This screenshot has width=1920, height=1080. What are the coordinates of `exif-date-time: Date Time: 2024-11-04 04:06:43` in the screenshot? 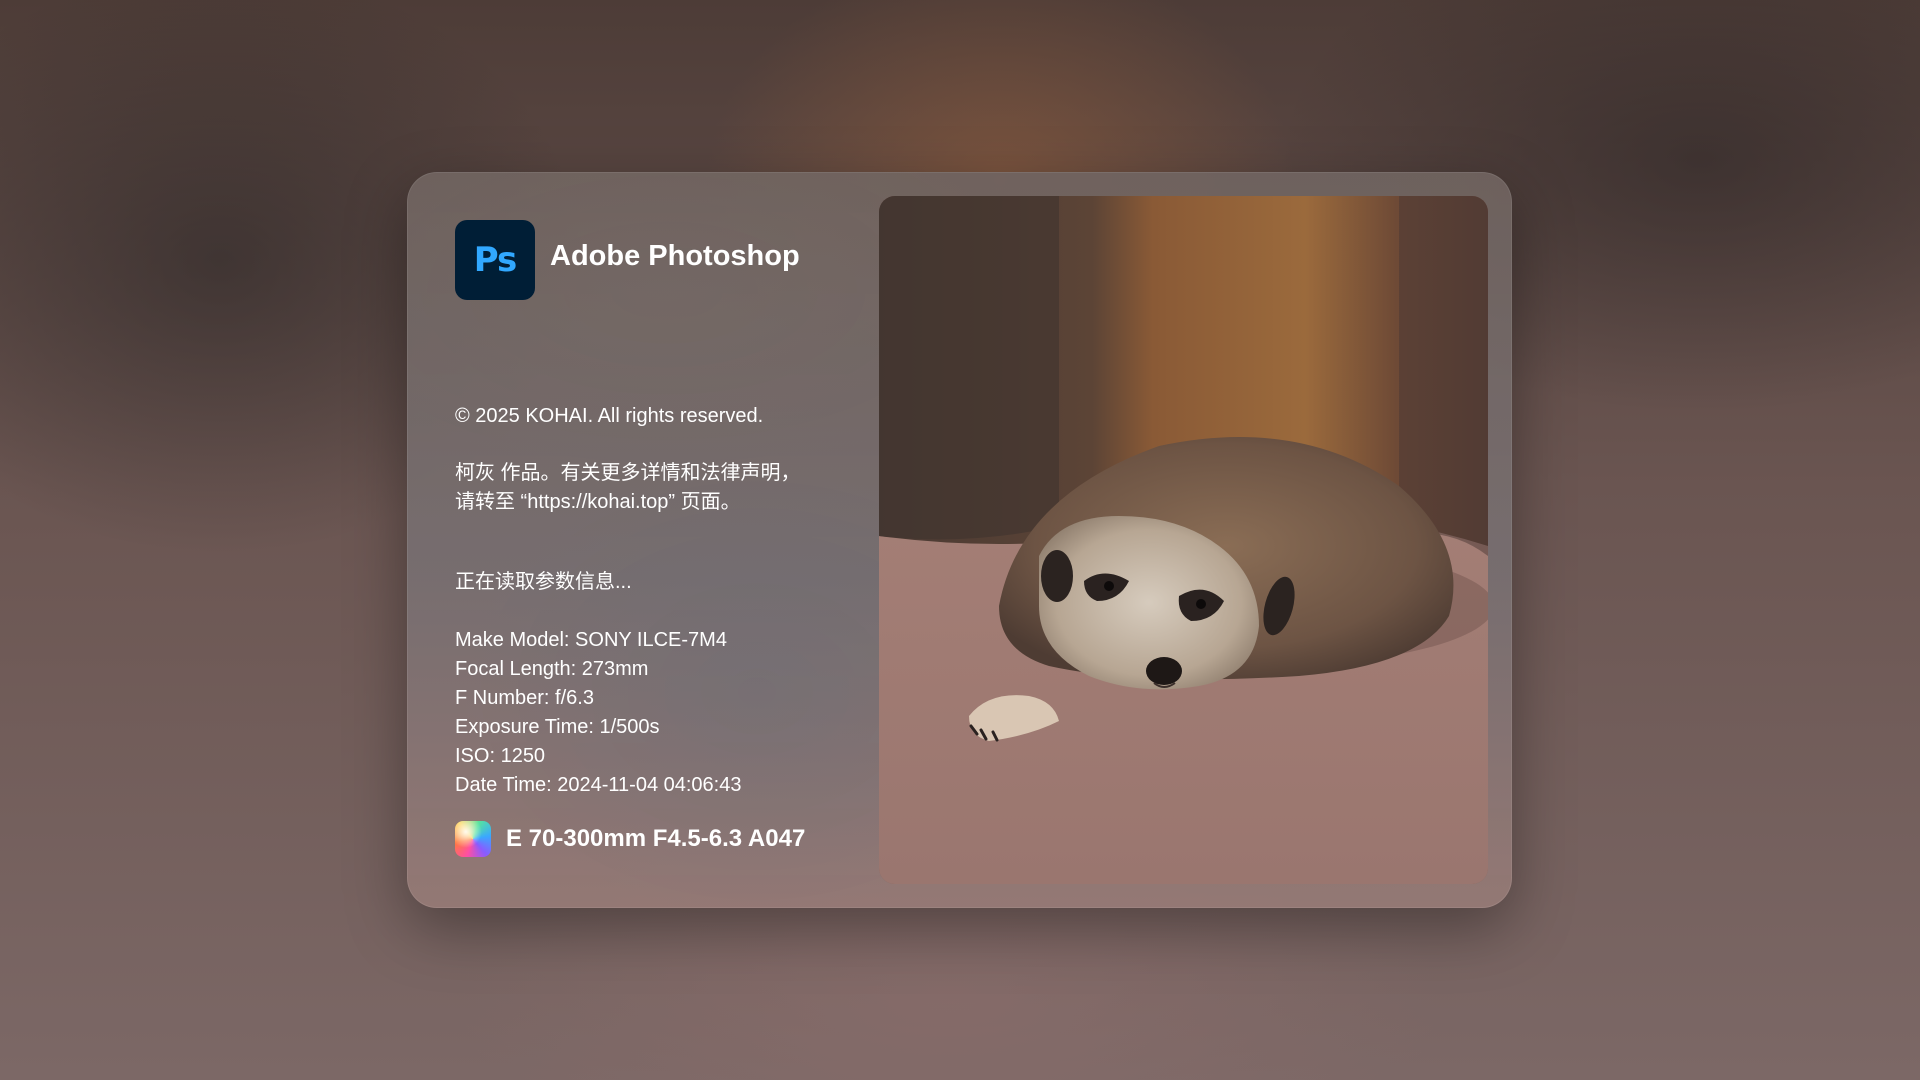 It's located at (598, 785).